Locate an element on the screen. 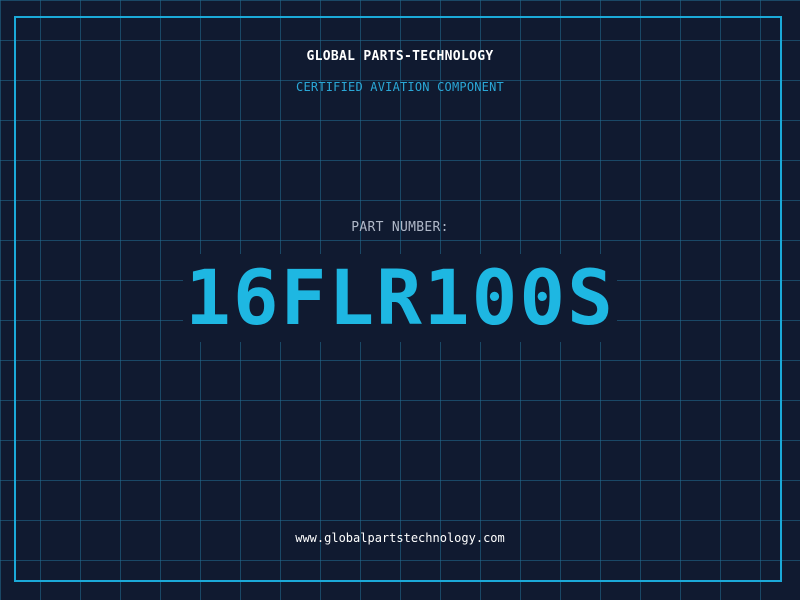 This screenshot has height=600, width=800. website-url: www.globalpartstechnology.com is located at coordinates (400, 538).